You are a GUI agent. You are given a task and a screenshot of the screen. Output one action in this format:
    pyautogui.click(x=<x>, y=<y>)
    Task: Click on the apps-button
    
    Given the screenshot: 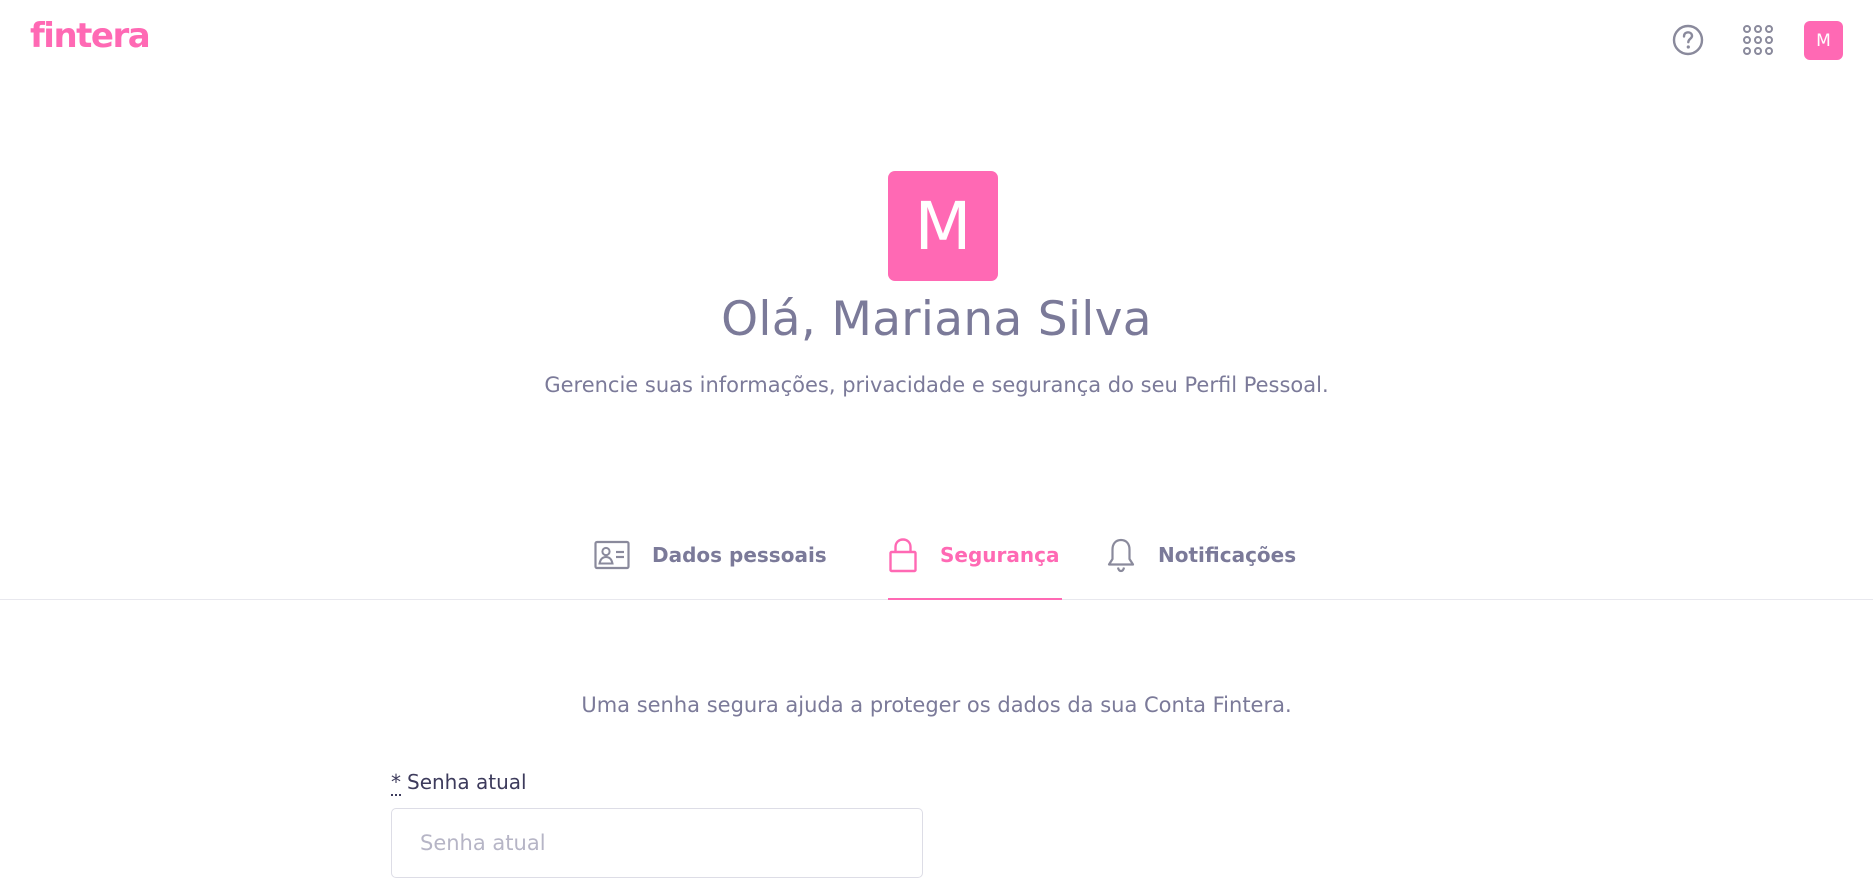 What is the action you would take?
    pyautogui.click(x=1758, y=40)
    